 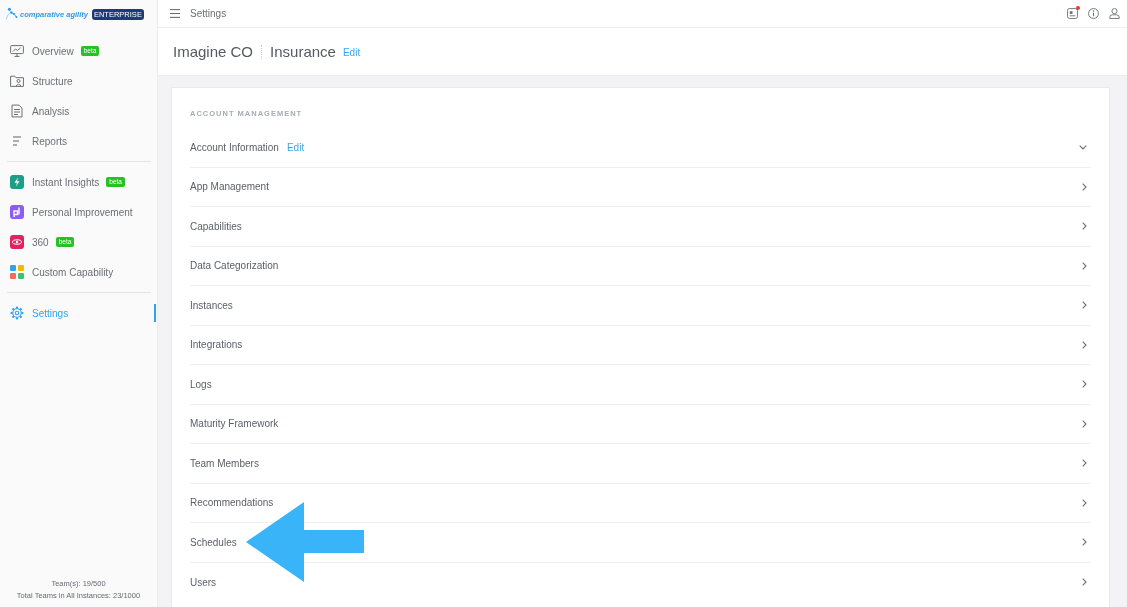 I want to click on user-icon, so click(x=1114, y=13).